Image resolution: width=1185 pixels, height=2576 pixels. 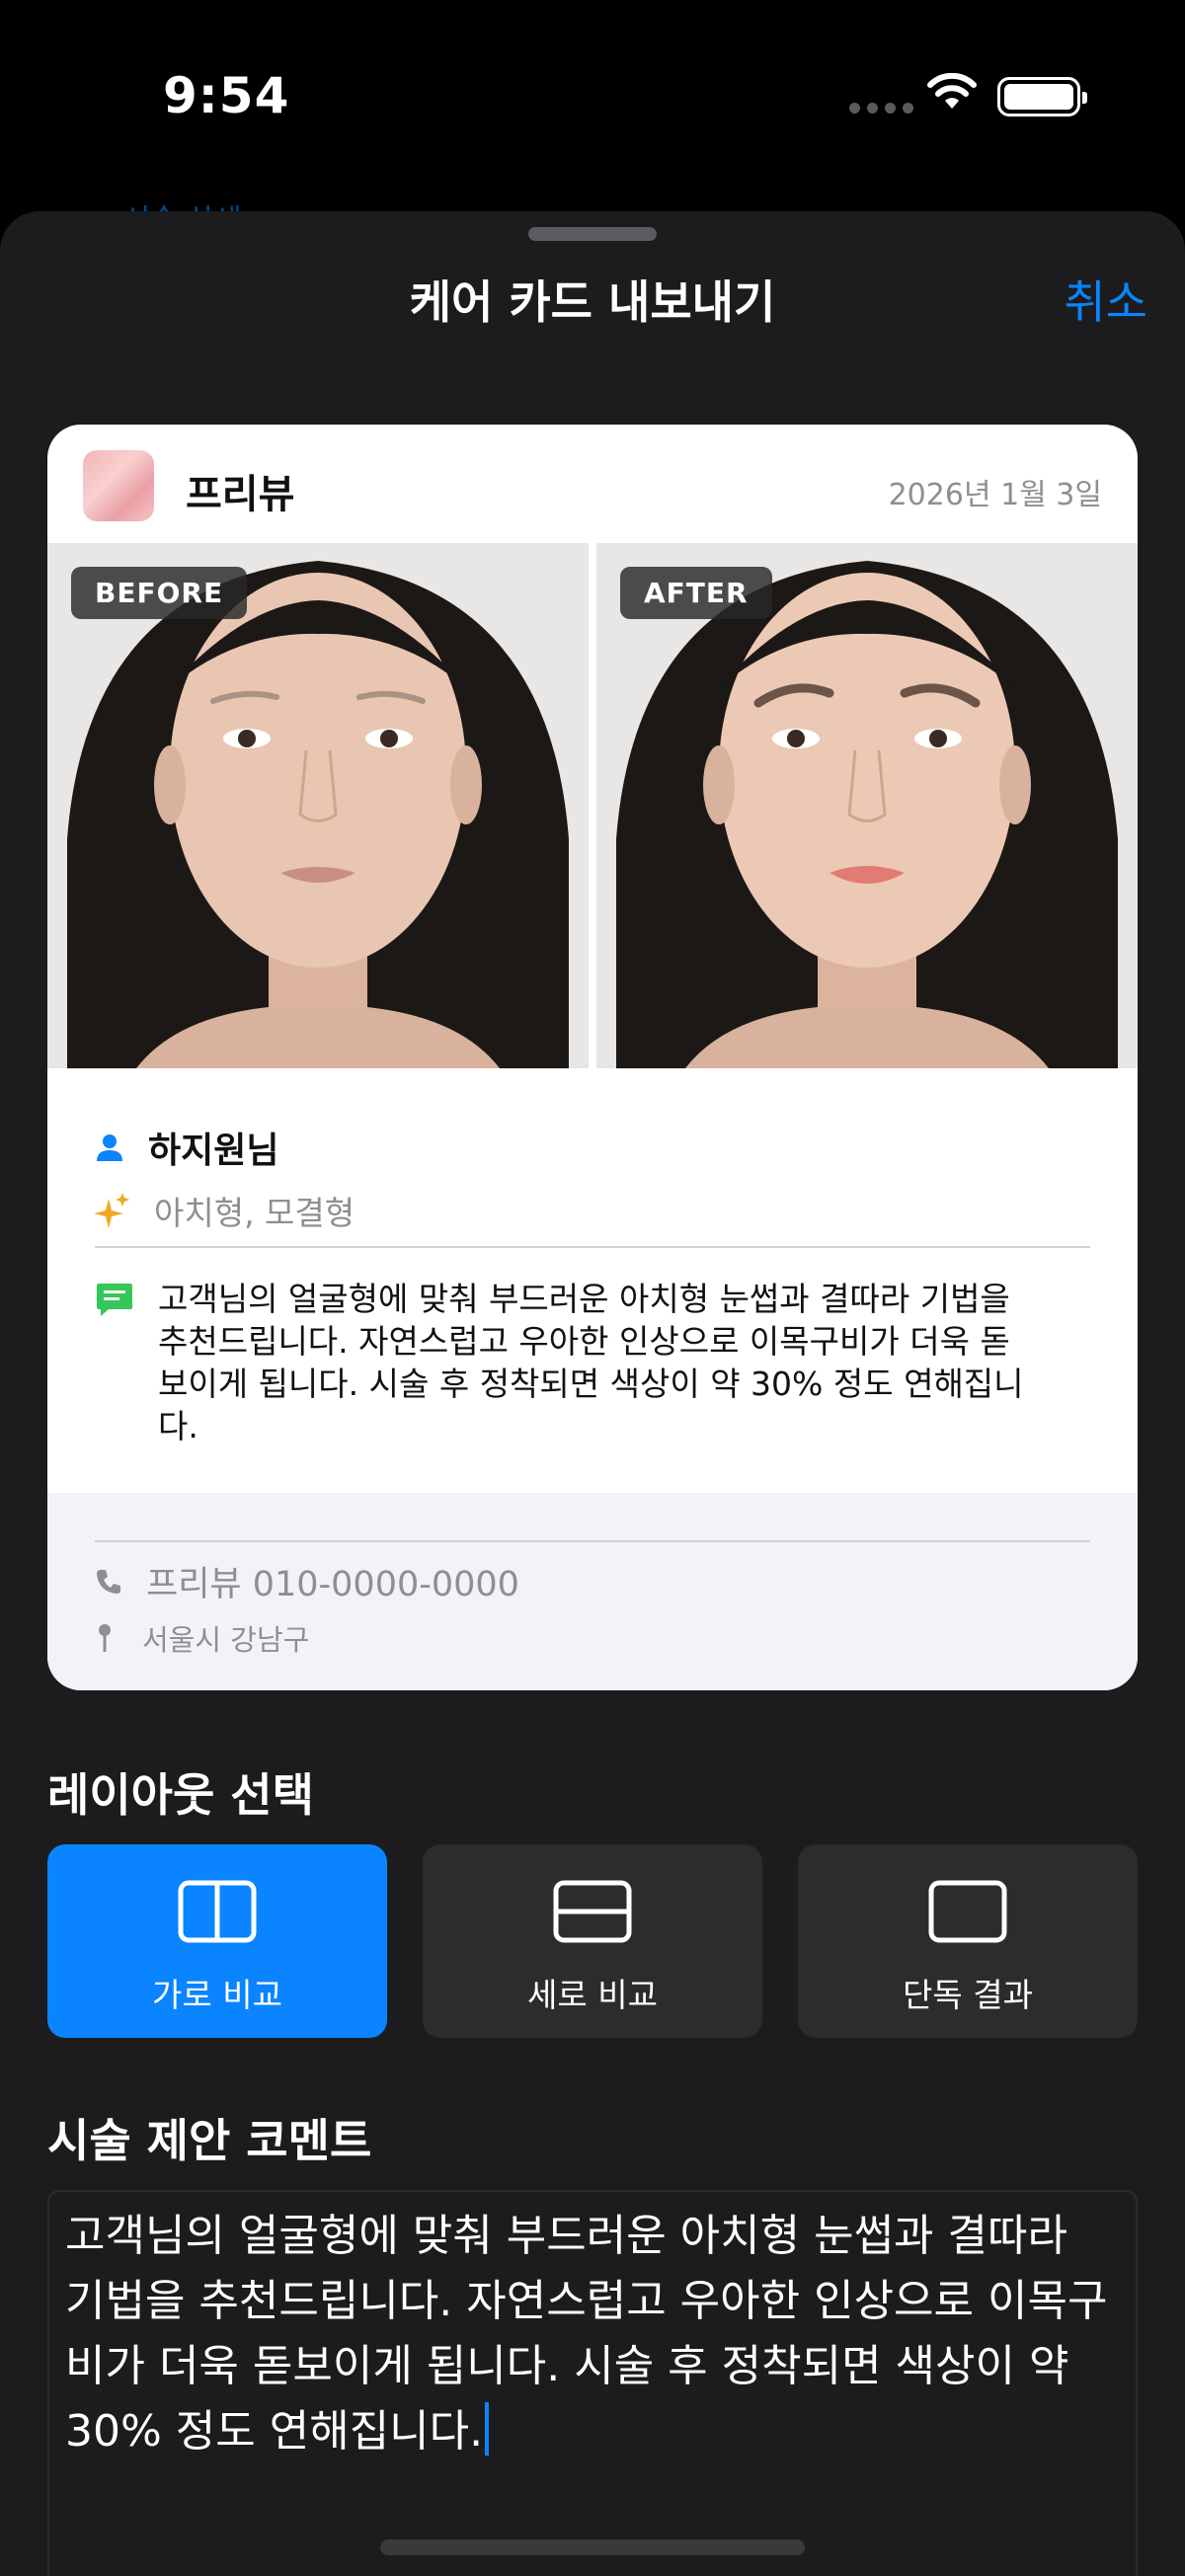 What do you see at coordinates (226, 1640) in the screenshot?
I see `address-text: 서울시 강남구` at bounding box center [226, 1640].